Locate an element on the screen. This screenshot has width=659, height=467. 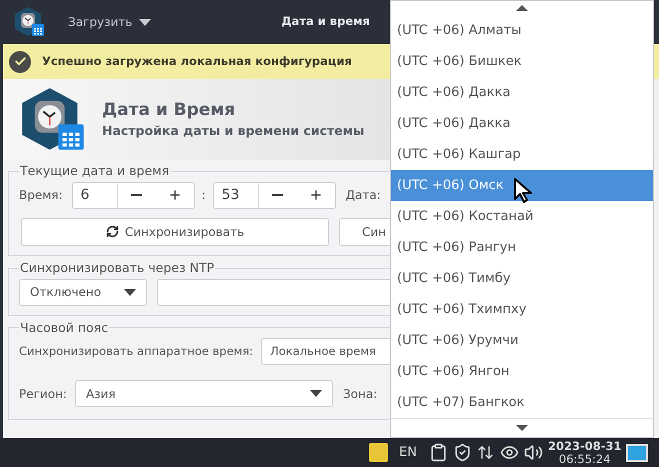
header-subtitle: Настройка даты и времени системы is located at coordinates (233, 131).